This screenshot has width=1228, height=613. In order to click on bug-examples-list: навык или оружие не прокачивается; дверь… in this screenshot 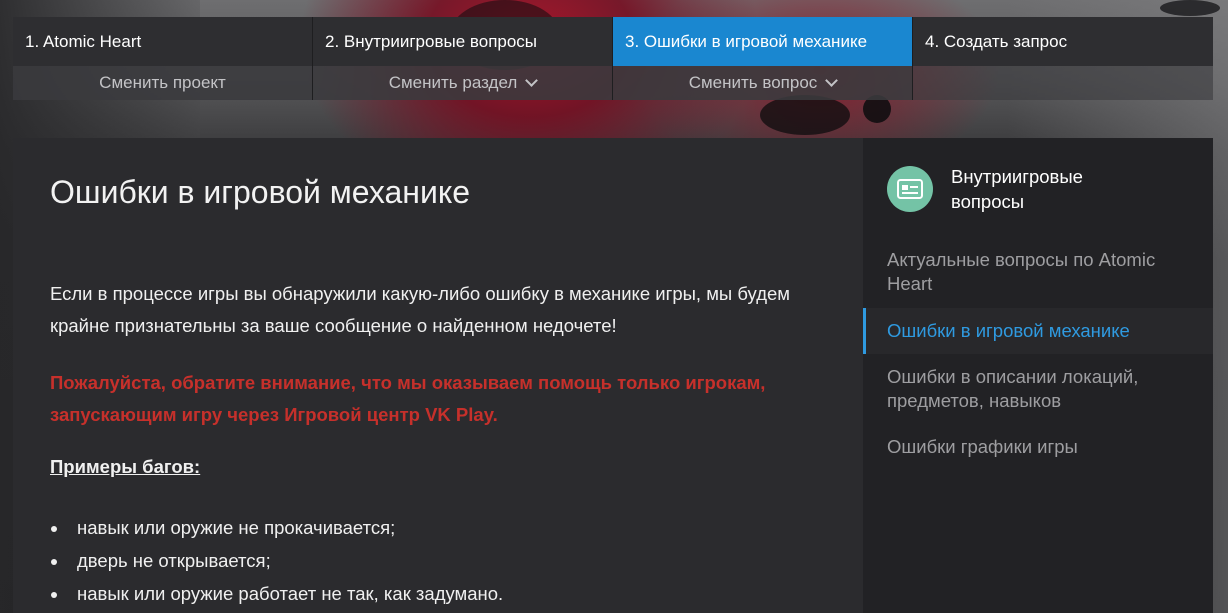, I will do `click(276, 560)`.